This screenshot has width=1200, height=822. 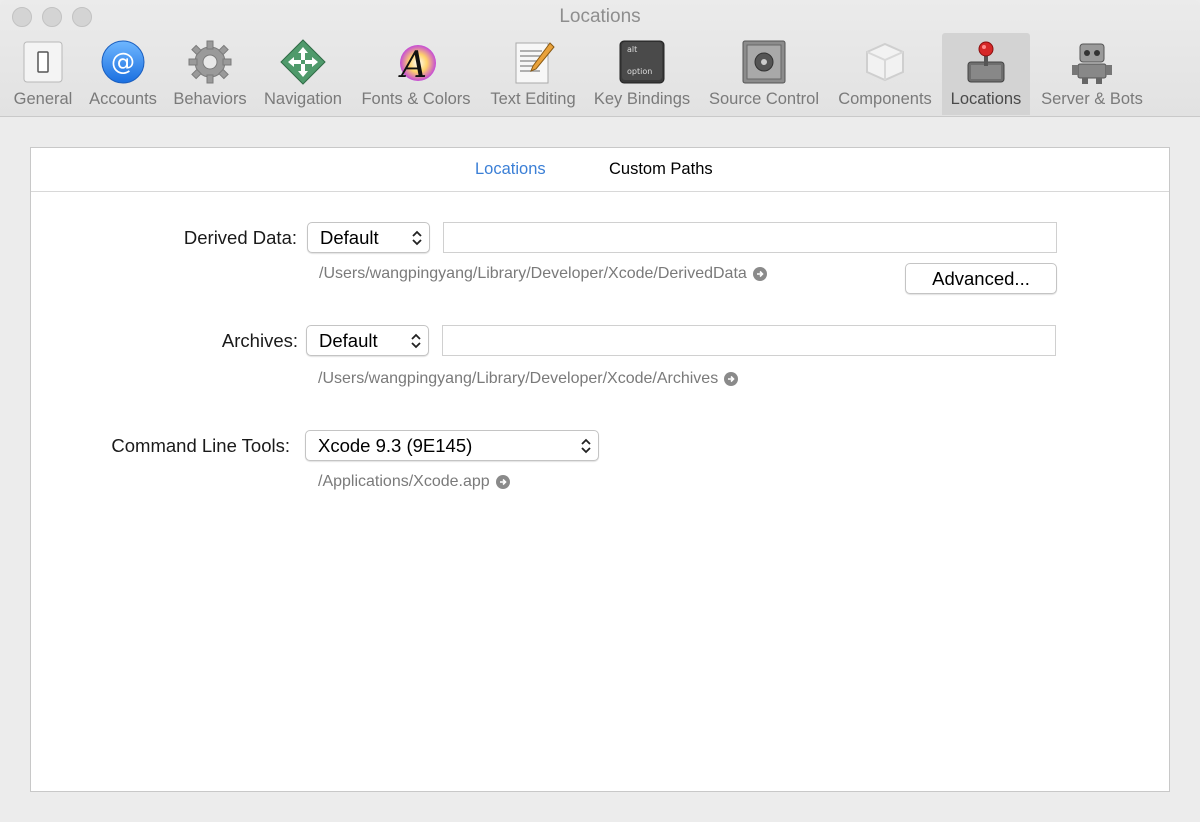 What do you see at coordinates (600, 170) in the screenshot?
I see `segmented-control: Locations Custom Paths` at bounding box center [600, 170].